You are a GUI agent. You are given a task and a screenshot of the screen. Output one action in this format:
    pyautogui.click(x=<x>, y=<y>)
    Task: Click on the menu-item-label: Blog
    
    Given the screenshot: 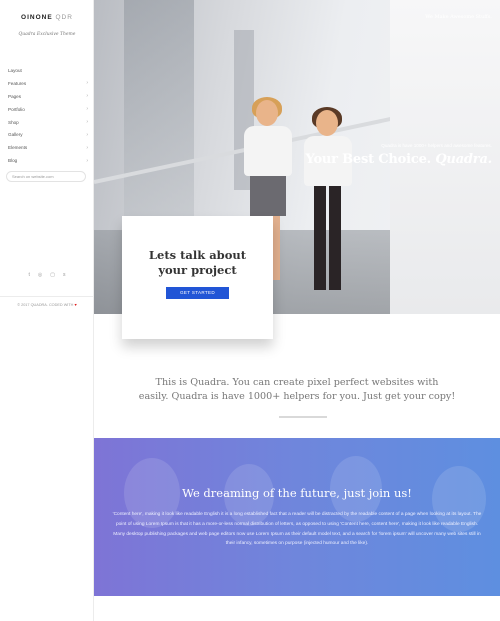 What is the action you would take?
    pyautogui.click(x=13, y=161)
    